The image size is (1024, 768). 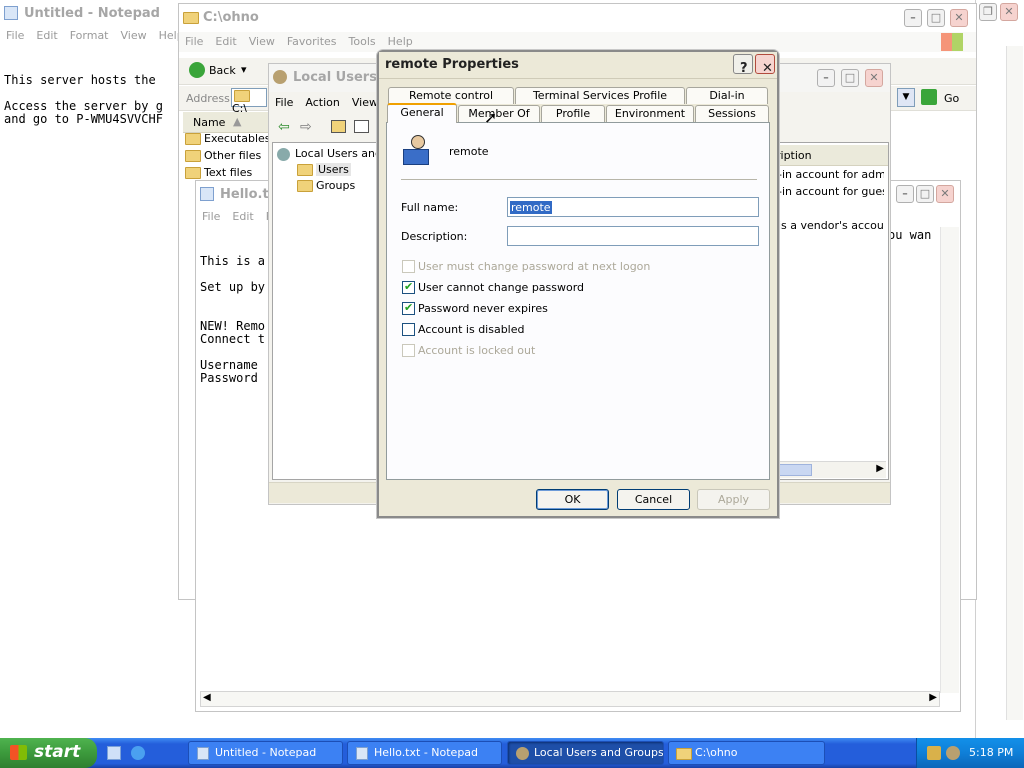 I want to click on explorer-maximize-button: □, so click(x=936, y=18).